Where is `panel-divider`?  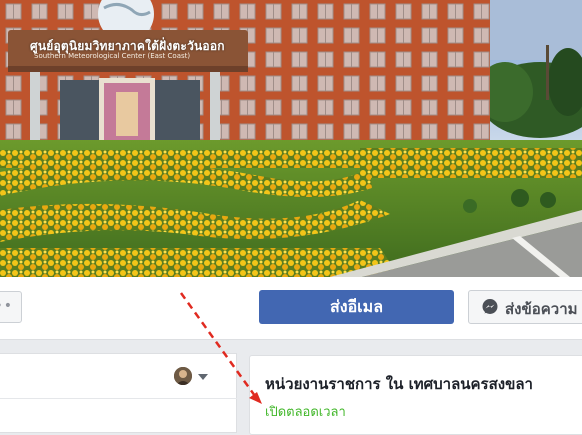 panel-divider is located at coordinates (118, 398).